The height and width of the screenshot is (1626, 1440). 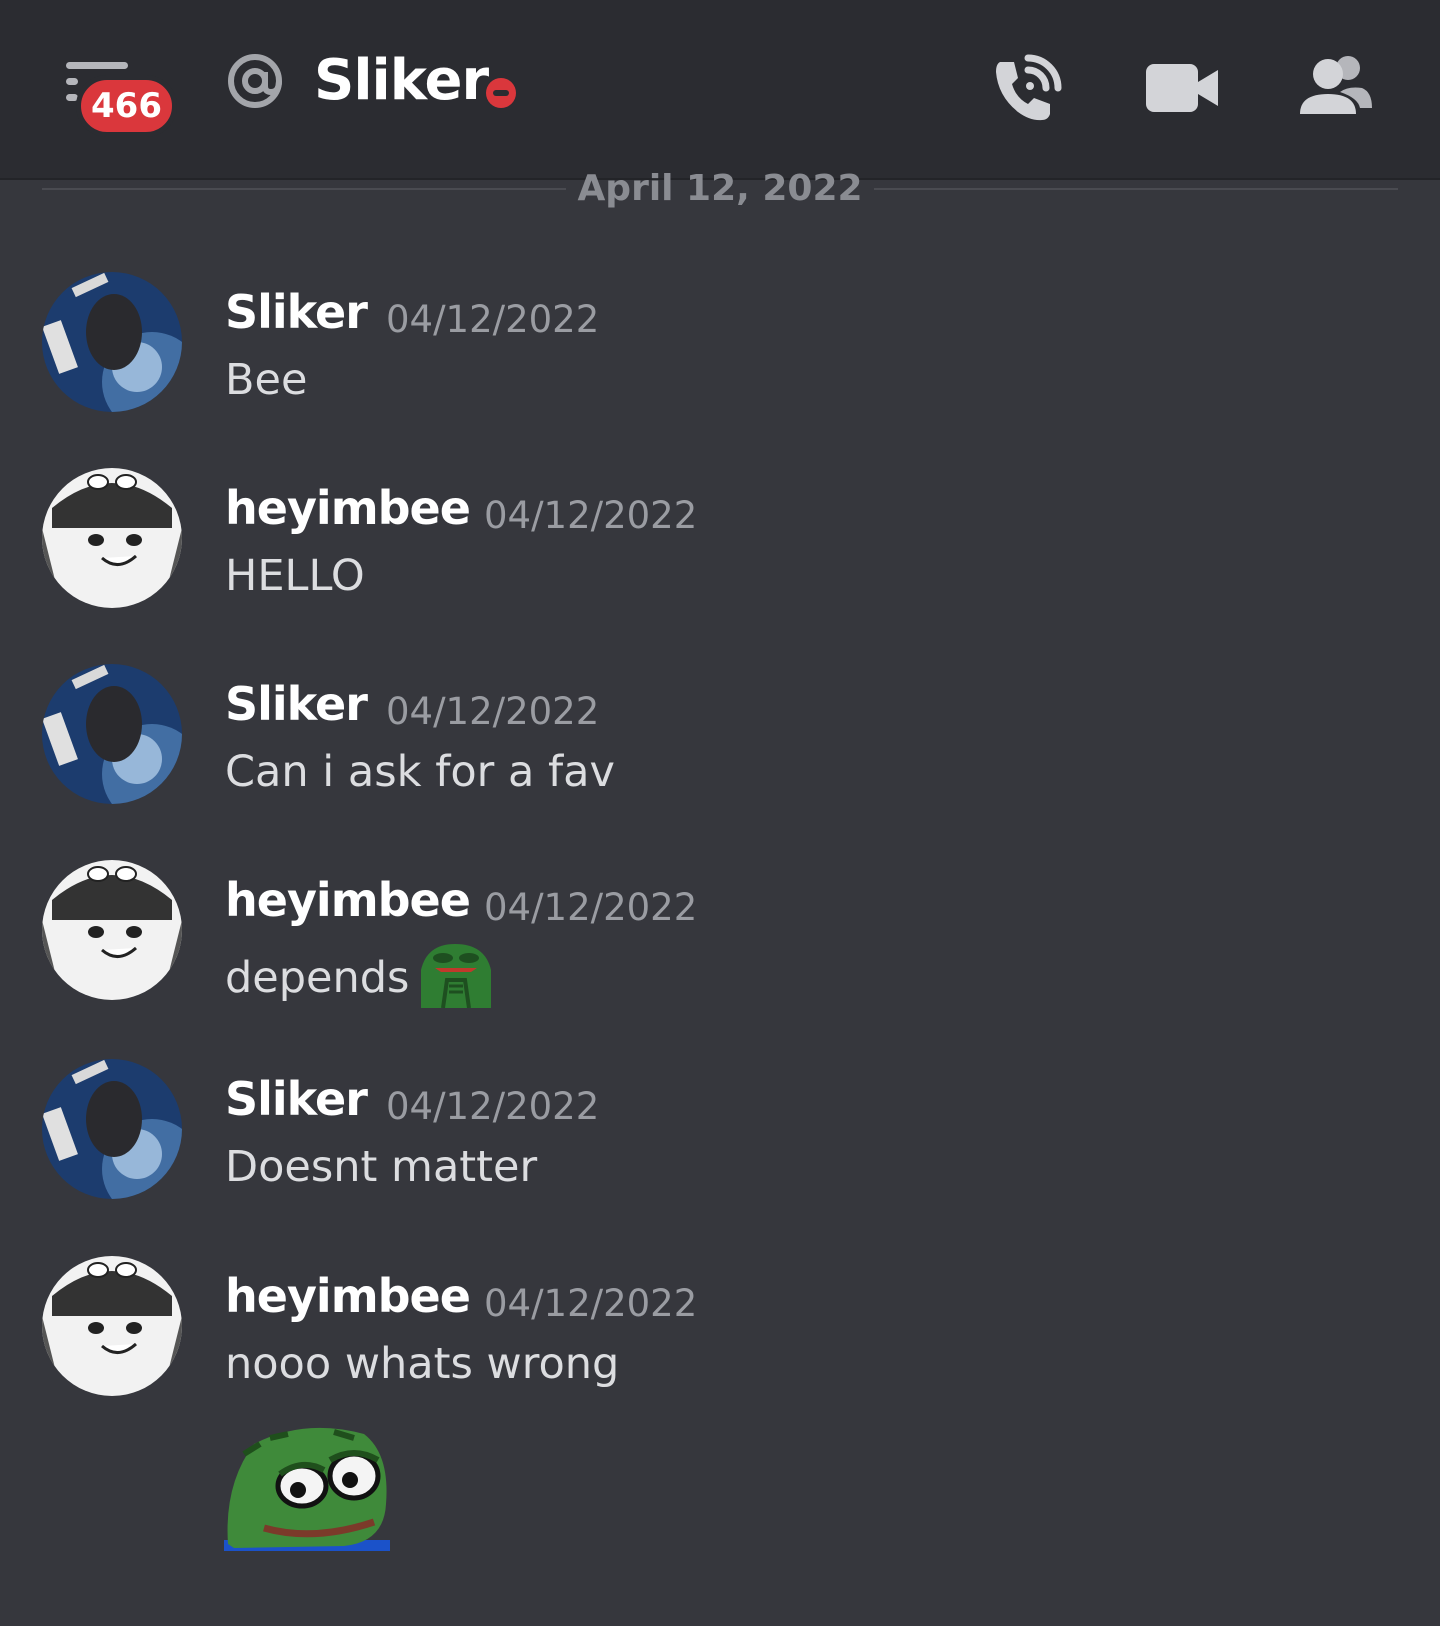 I want to click on menu-button: 466, so click(x=120, y=98).